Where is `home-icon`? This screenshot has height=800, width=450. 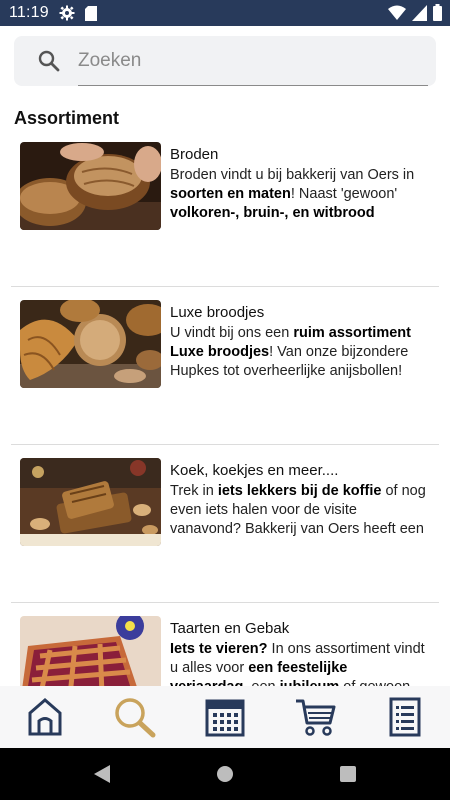 home-icon is located at coordinates (45, 717).